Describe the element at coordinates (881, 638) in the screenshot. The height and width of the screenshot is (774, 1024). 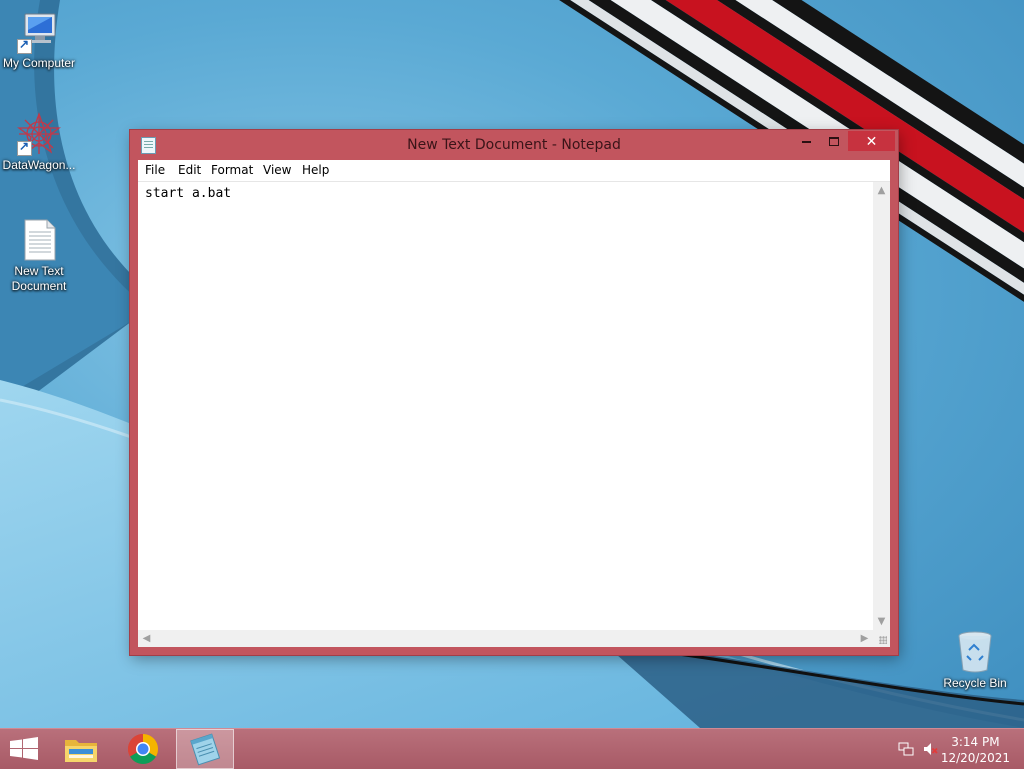
I see `resize-grip` at that location.